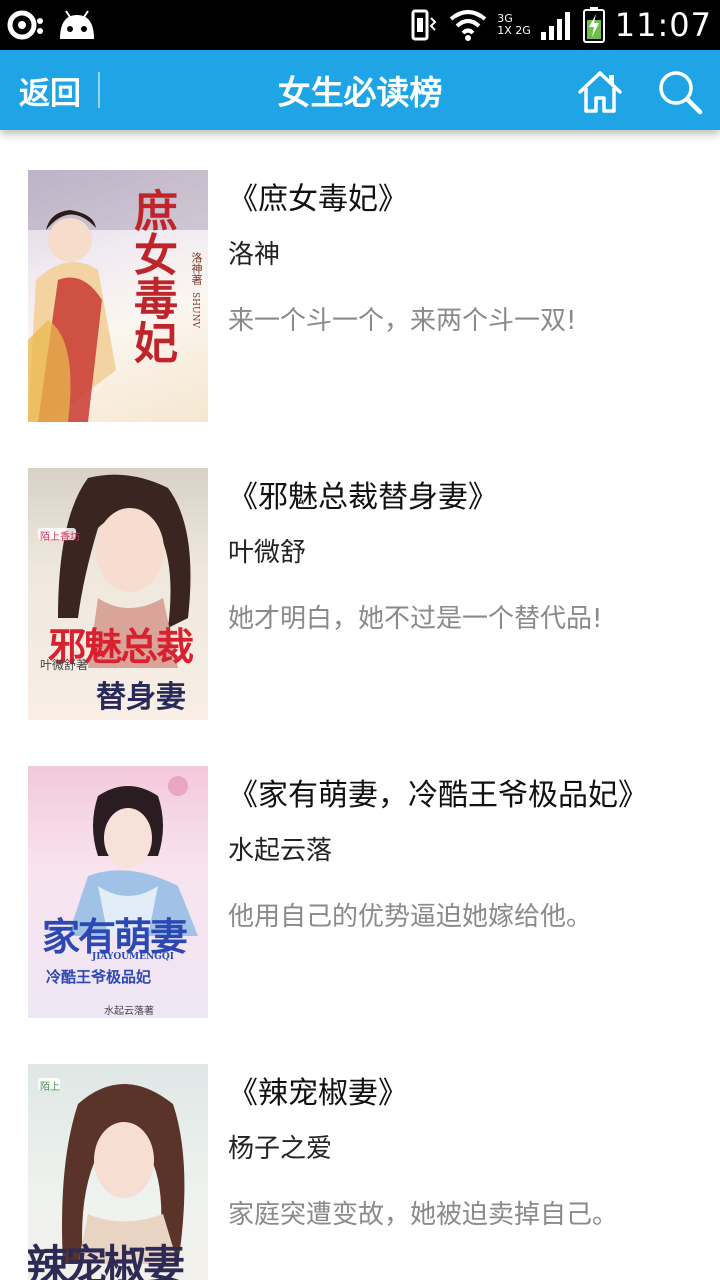 This screenshot has height=1280, width=720. Describe the element at coordinates (50, 90) in the screenshot. I see `back-button: 返回` at that location.